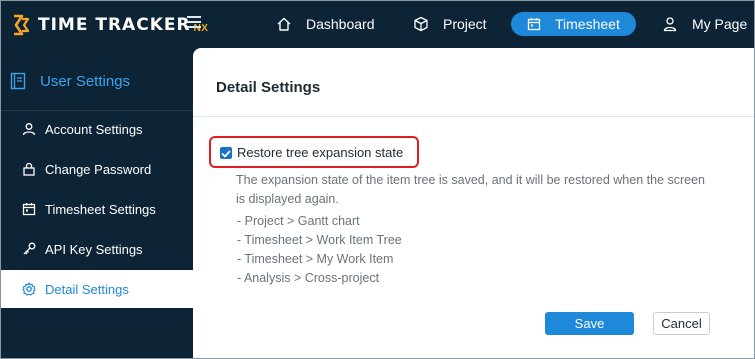 This screenshot has width=755, height=359. I want to click on nav-dashboard-label: Dashboard, so click(340, 24).